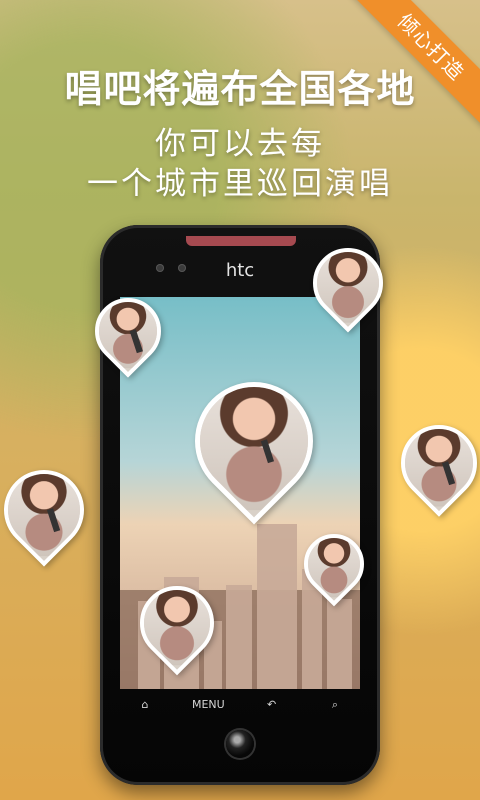 The width and height of the screenshot is (480, 800). What do you see at coordinates (335, 705) in the screenshot?
I see `search-softkey-icon: ⌕` at bounding box center [335, 705].